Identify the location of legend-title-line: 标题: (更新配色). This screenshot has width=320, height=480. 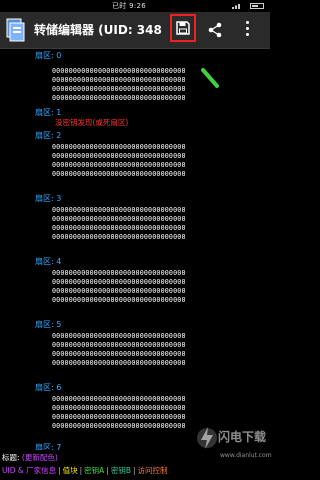
(30, 457).